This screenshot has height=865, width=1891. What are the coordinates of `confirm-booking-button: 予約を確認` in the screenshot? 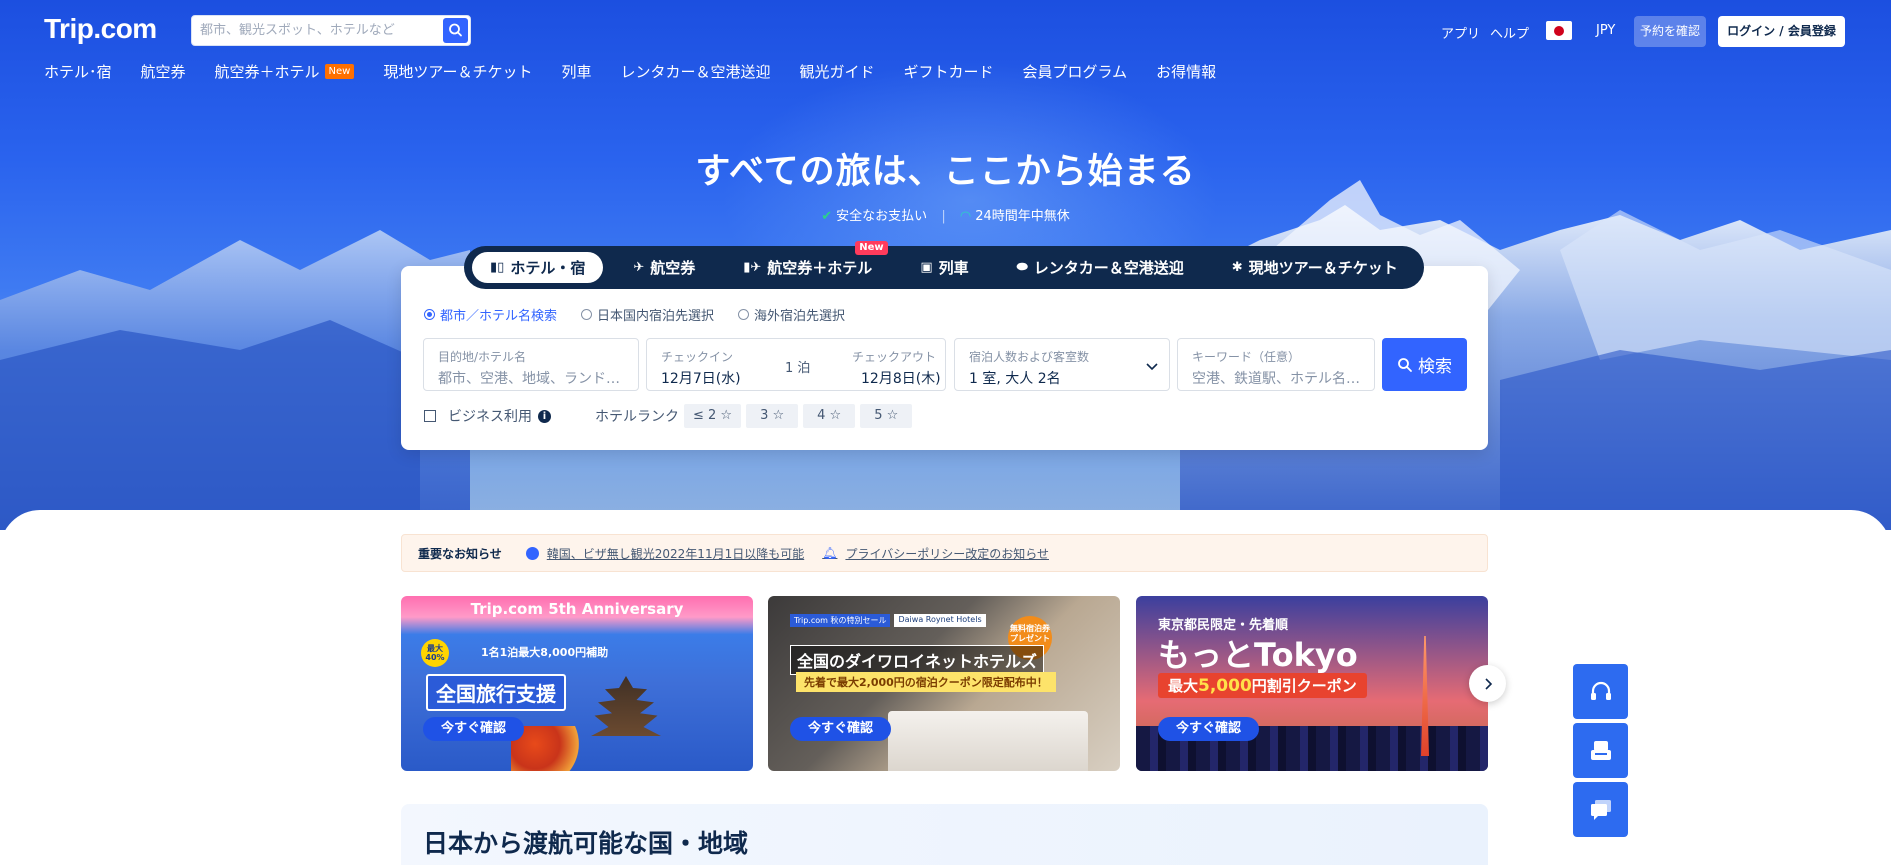 It's located at (1670, 31).